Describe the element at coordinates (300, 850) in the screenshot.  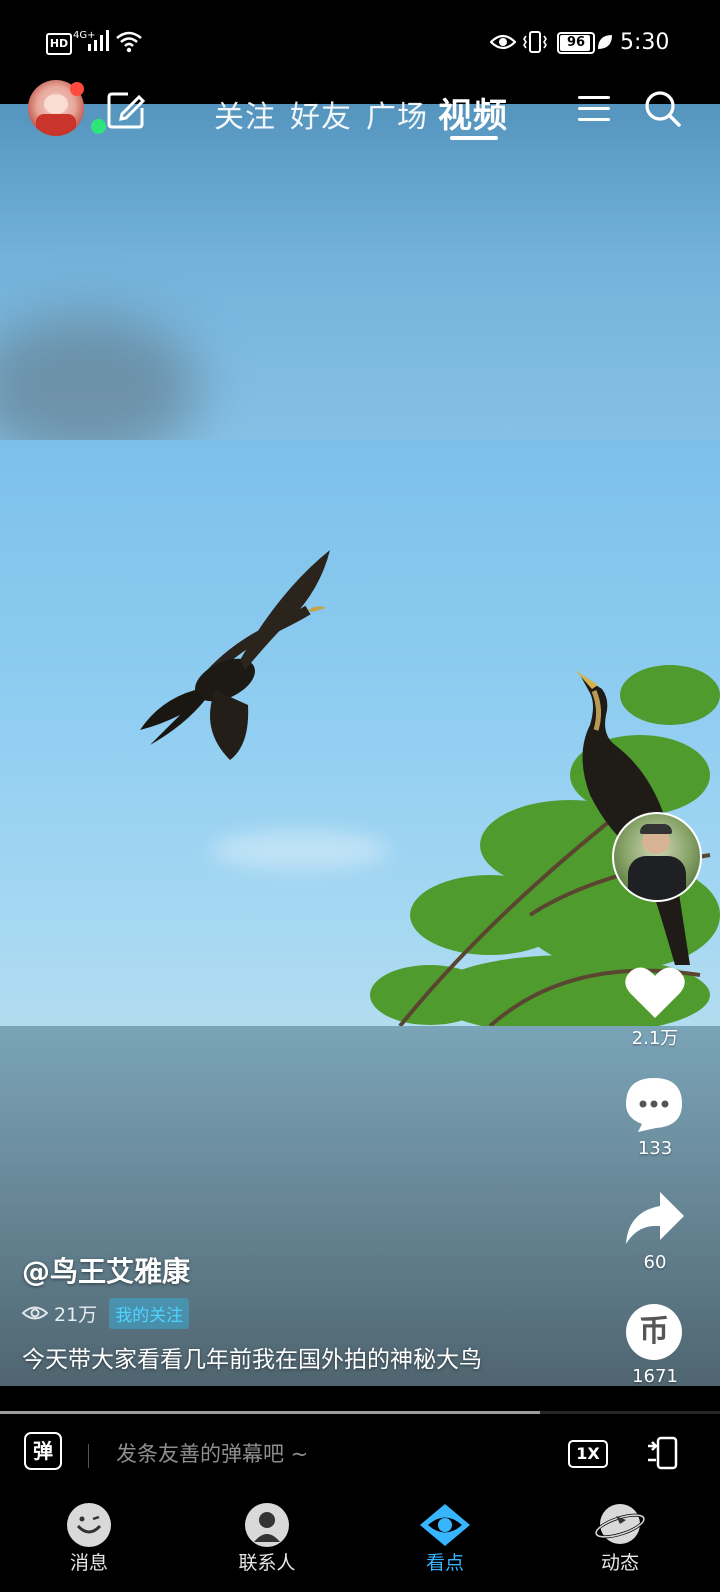
I see `cloud` at that location.